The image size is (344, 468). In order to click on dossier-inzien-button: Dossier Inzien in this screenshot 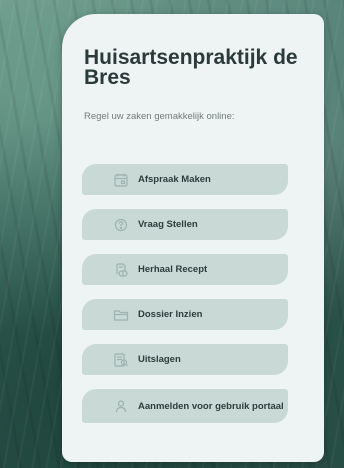, I will do `click(185, 314)`.